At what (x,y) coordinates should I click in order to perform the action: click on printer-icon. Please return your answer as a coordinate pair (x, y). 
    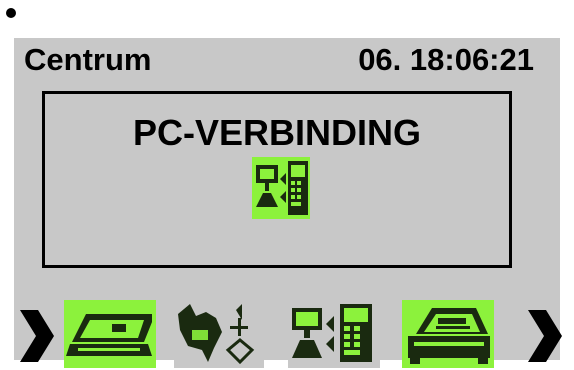
    Looking at the image, I should click on (448, 334).